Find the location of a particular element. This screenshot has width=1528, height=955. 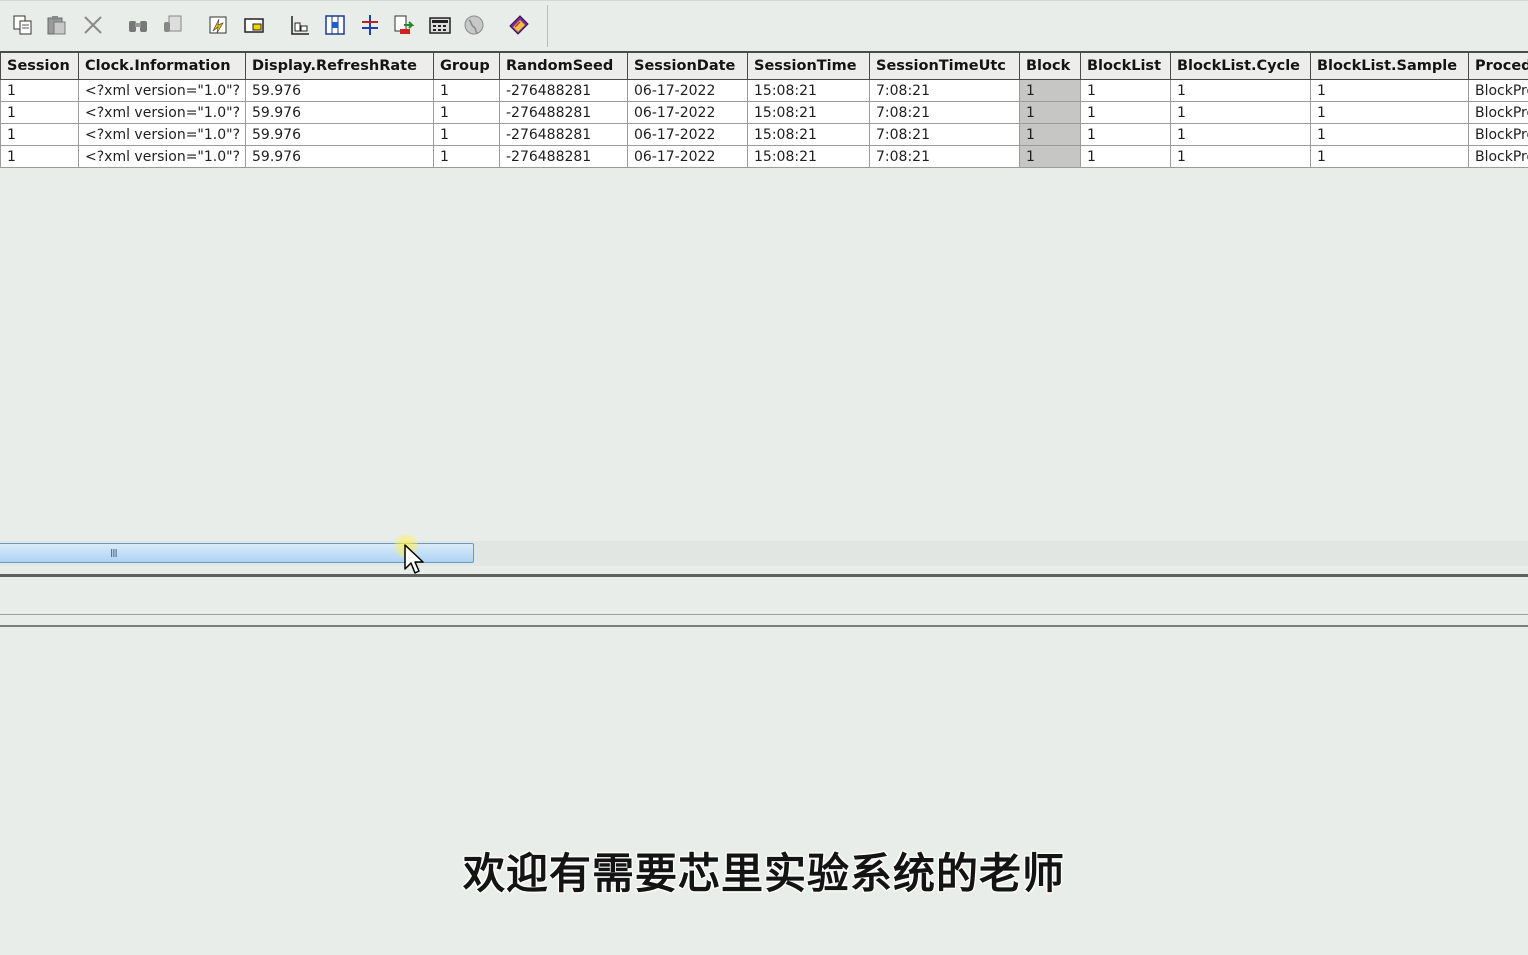

column-header-randomseed: RandomSeed is located at coordinates (563, 65).